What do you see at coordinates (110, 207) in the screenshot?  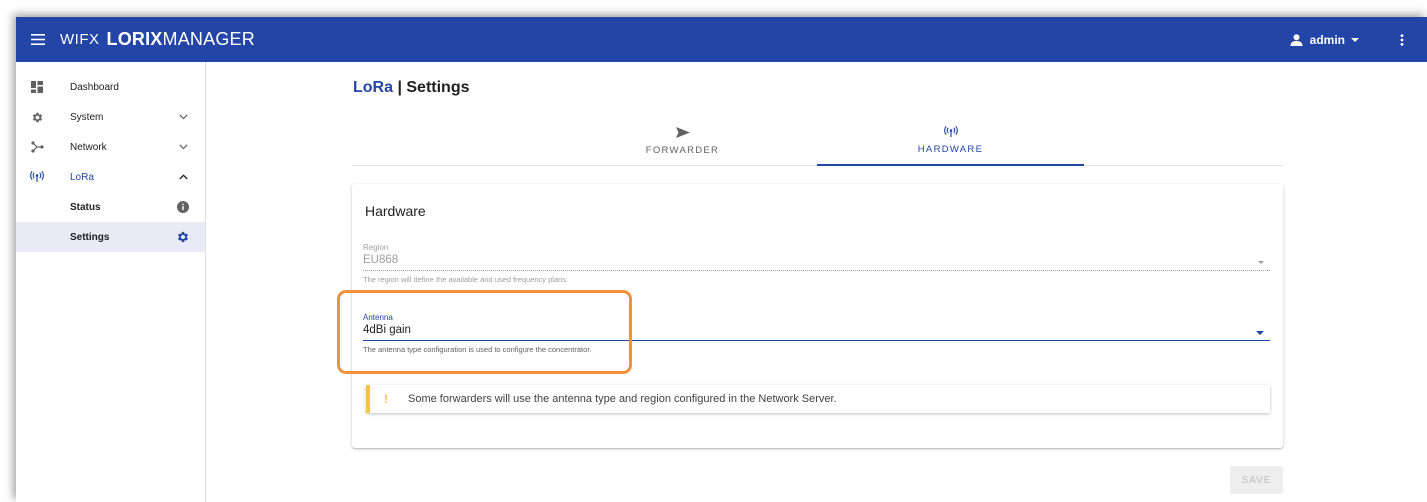 I see `sidebar-item-lora-status: Status` at bounding box center [110, 207].